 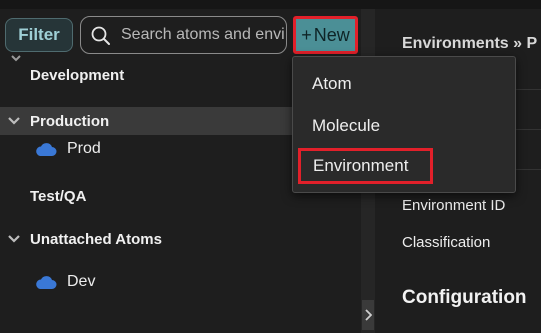 What do you see at coordinates (58, 196) in the screenshot?
I see `tree-group-label: Test/QA` at bounding box center [58, 196].